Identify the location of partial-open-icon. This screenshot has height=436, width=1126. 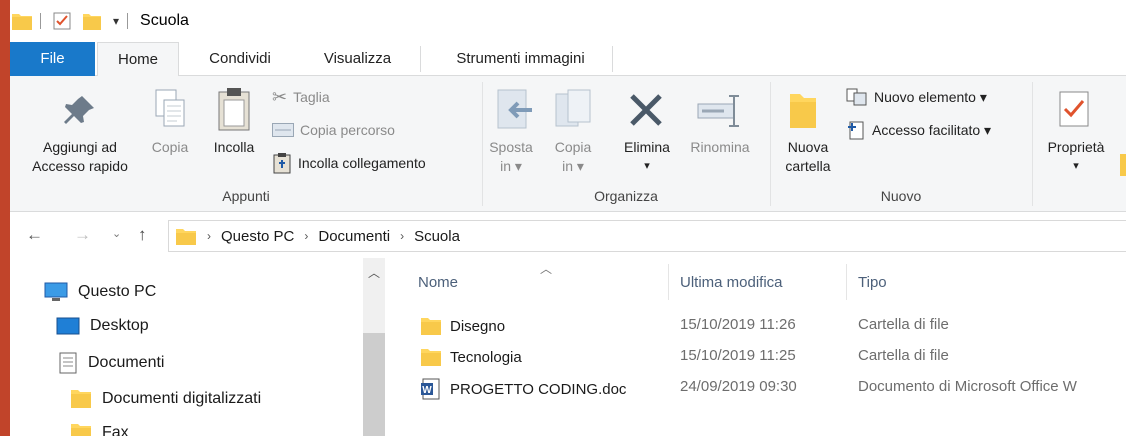
(1123, 165).